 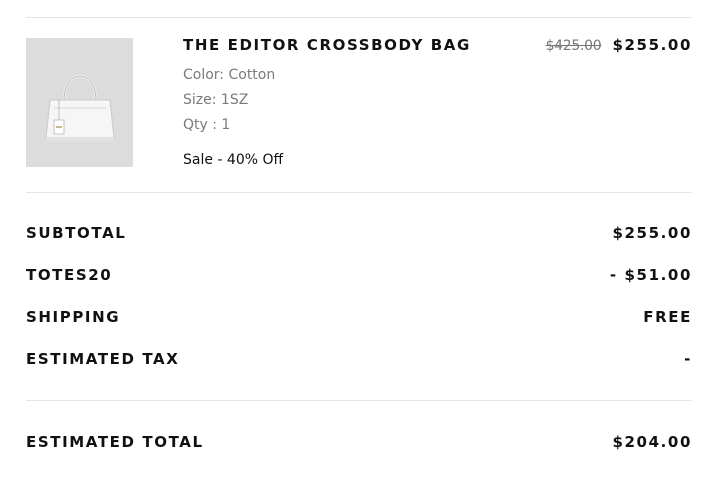 What do you see at coordinates (359, 400) in the screenshot?
I see `total-divider` at bounding box center [359, 400].